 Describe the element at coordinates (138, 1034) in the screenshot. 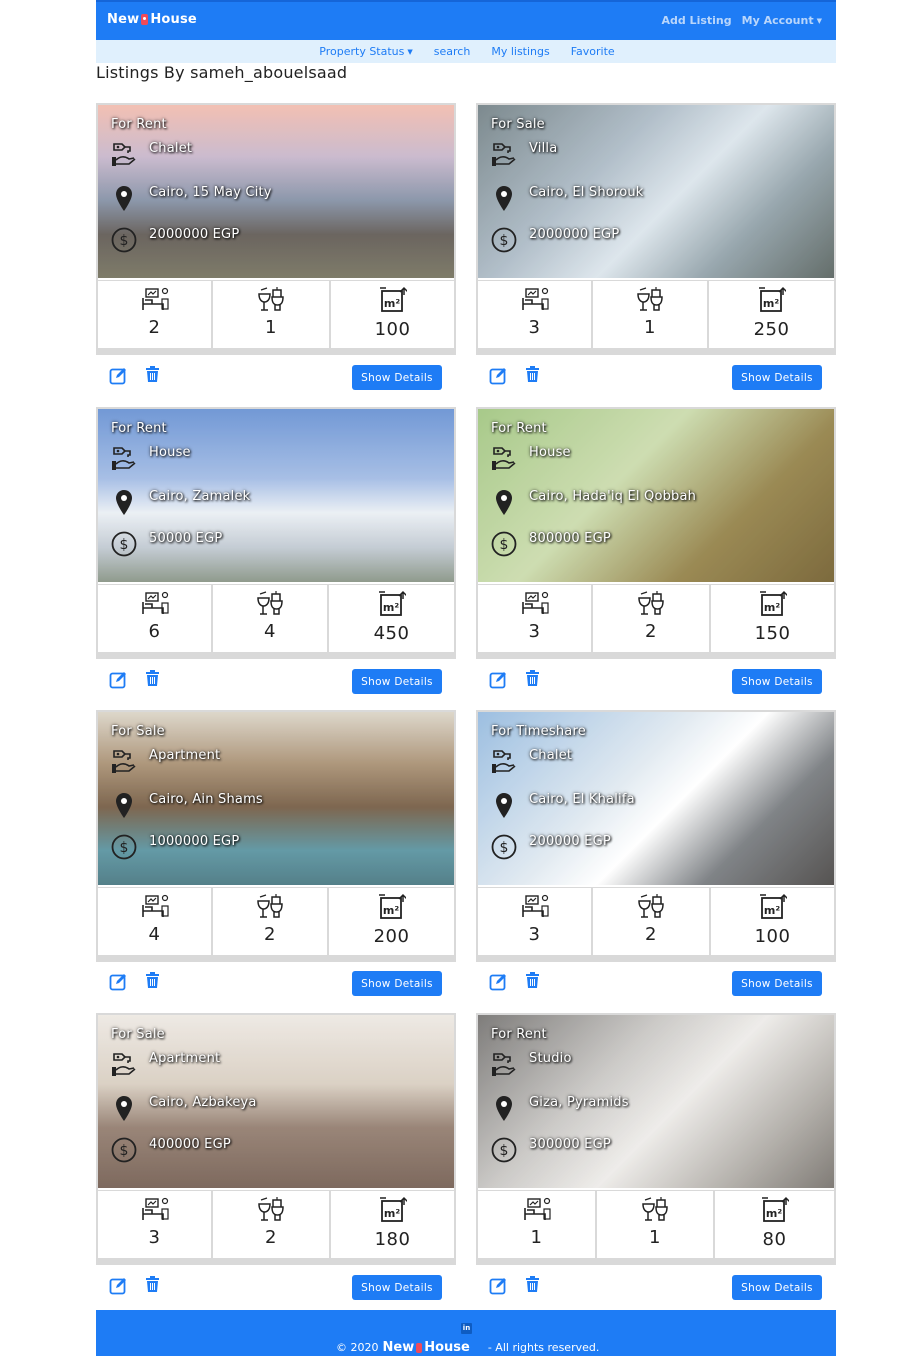

I see `listing-status: For Sale` at that location.